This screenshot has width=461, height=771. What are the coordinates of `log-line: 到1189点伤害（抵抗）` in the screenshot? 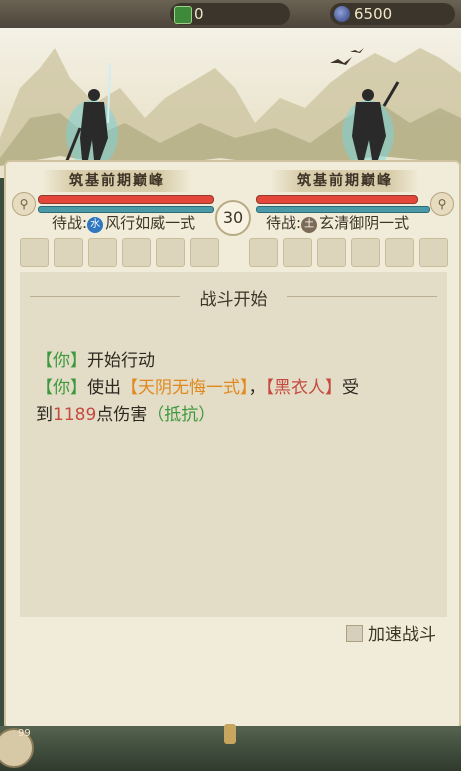 It's located at (125, 412).